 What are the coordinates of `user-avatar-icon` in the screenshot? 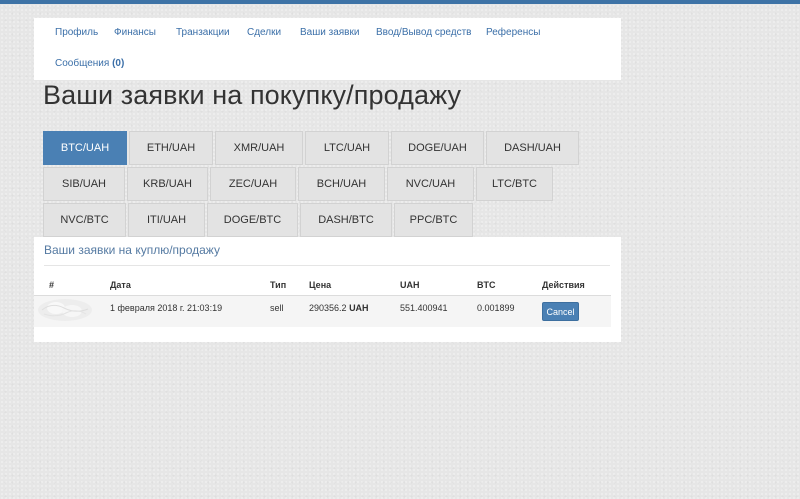 It's located at (65, 310).